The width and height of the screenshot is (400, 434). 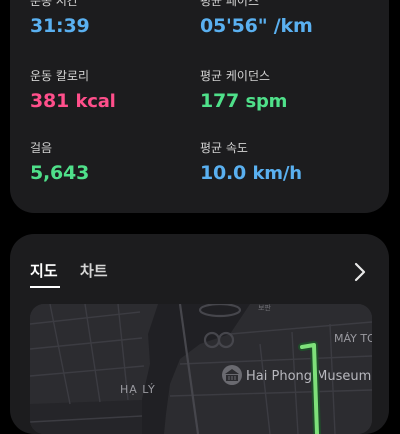 What do you see at coordinates (138, 389) in the screenshot?
I see `map-label-ha-ly: HẠ LÝ` at bounding box center [138, 389].